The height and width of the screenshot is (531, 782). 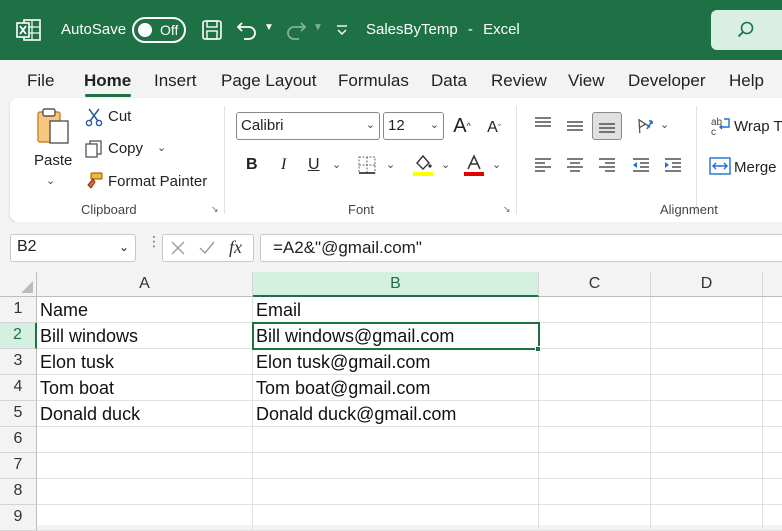 I want to click on cell-d5, so click(x=707, y=414).